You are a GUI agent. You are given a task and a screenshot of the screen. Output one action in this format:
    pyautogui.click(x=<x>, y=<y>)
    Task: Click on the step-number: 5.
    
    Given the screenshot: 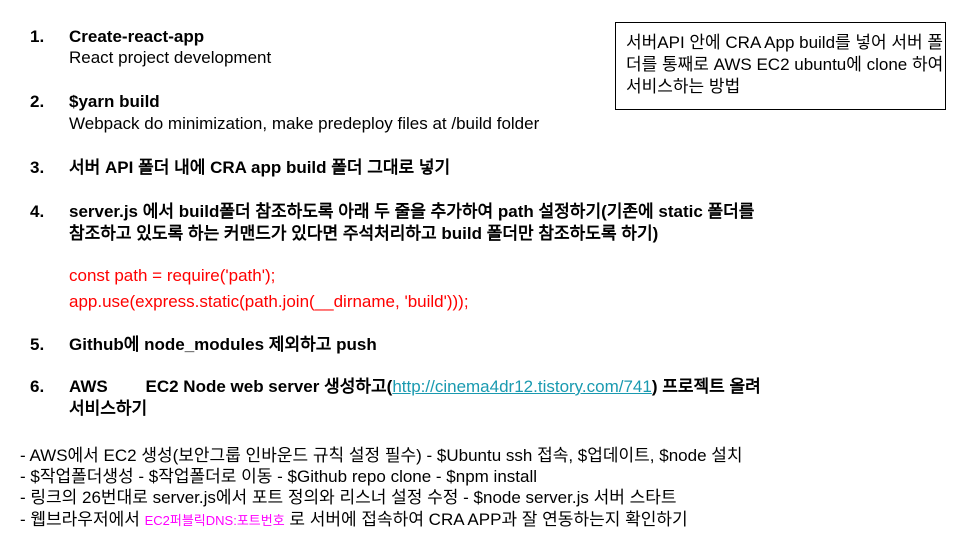 What is the action you would take?
    pyautogui.click(x=37, y=344)
    